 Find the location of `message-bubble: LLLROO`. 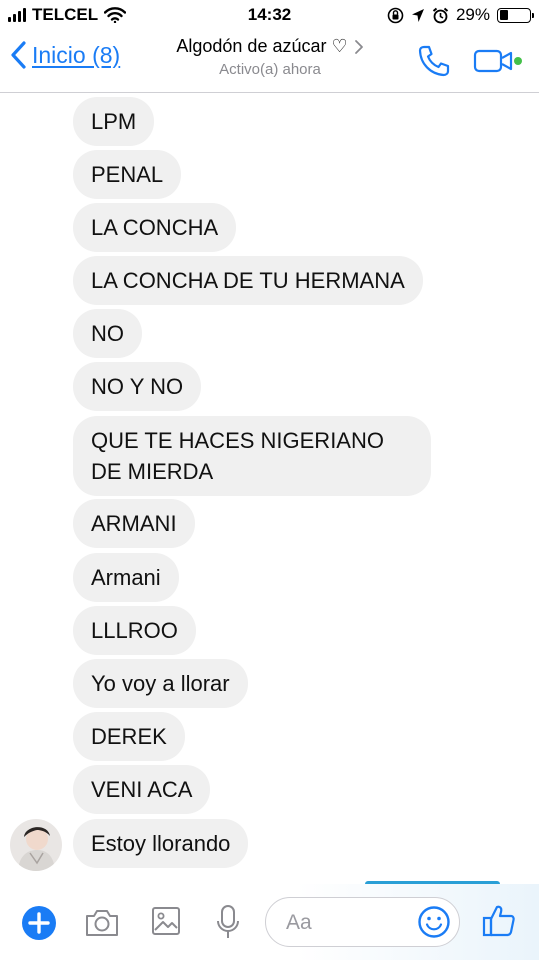

message-bubble: LLLROO is located at coordinates (134, 630).